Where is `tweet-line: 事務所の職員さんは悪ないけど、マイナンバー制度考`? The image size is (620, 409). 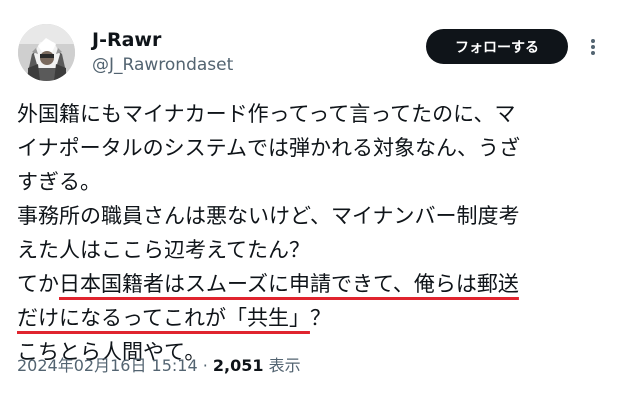
tweet-line: 事務所の職員さんは悪ないけど、マイナンバー制度考 is located at coordinates (268, 216).